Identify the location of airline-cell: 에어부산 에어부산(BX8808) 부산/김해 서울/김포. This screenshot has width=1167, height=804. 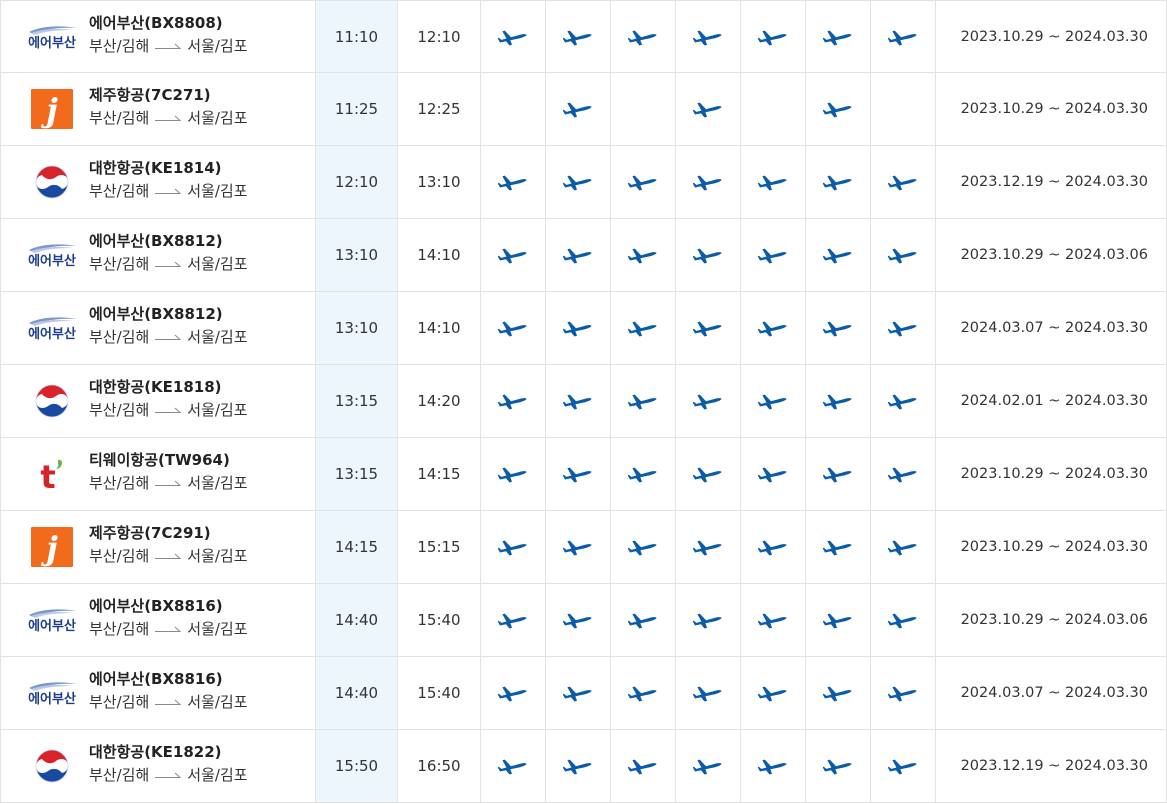
(158, 36).